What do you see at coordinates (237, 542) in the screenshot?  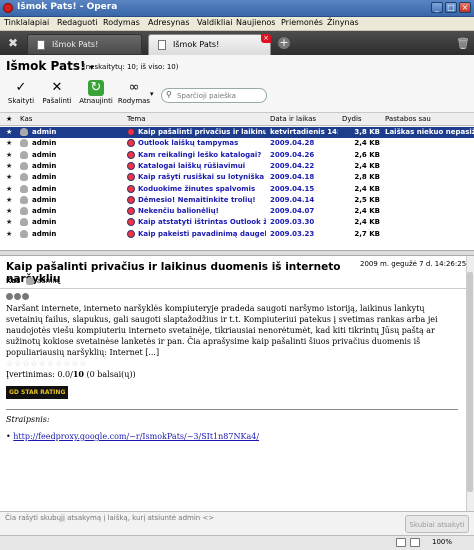 I see `status-bar: 100%` at bounding box center [237, 542].